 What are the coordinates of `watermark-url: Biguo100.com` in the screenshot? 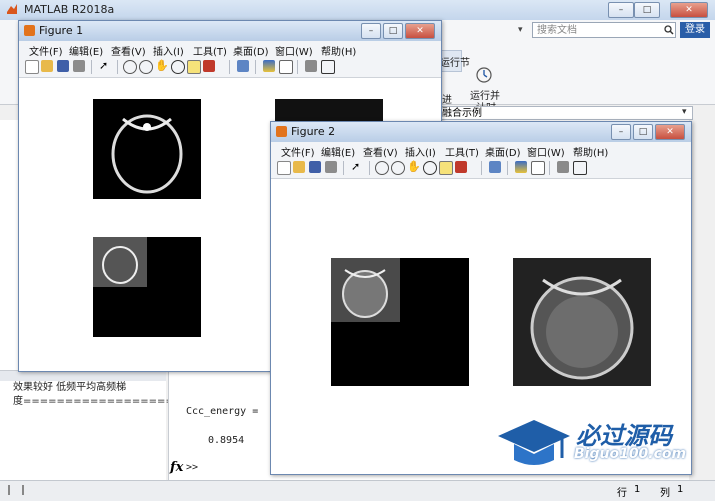 It's located at (630, 454).